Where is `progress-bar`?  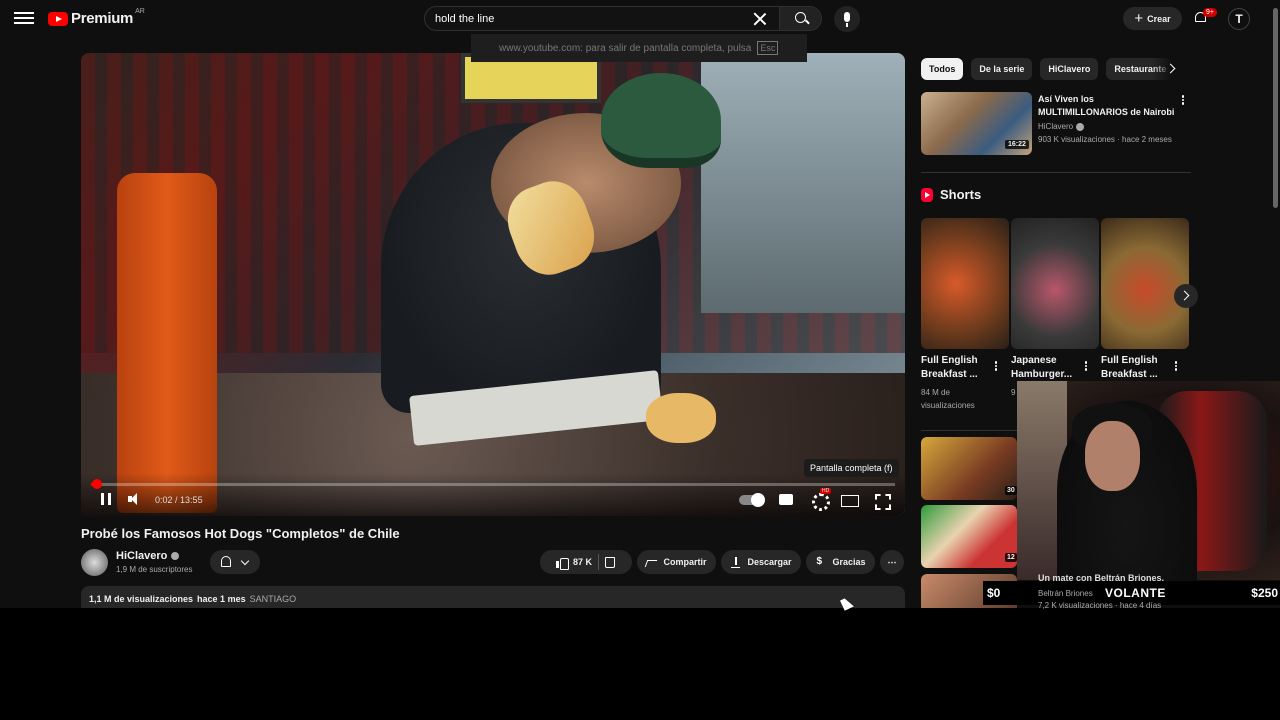
progress-bar is located at coordinates (493, 484).